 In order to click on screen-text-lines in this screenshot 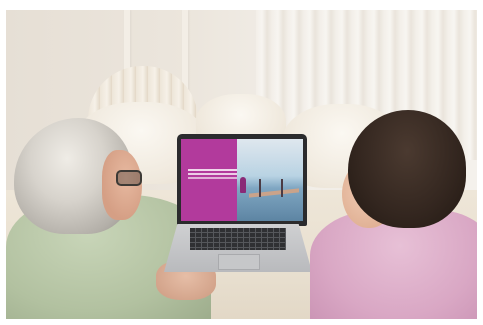, I will do `click(213, 170)`.